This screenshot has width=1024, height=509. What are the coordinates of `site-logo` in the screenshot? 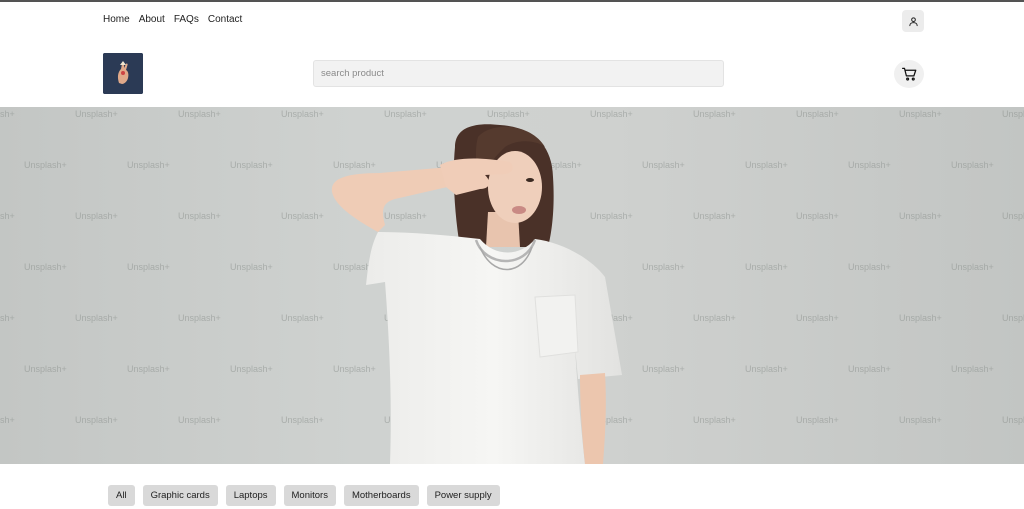 It's located at (123, 73).